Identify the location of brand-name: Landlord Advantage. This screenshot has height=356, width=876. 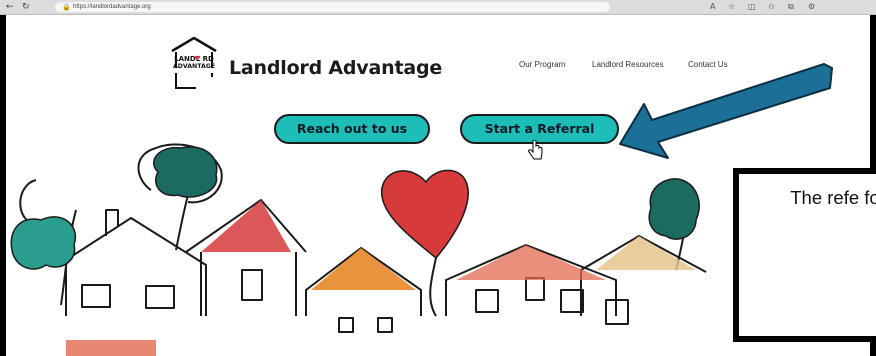
(335, 68).